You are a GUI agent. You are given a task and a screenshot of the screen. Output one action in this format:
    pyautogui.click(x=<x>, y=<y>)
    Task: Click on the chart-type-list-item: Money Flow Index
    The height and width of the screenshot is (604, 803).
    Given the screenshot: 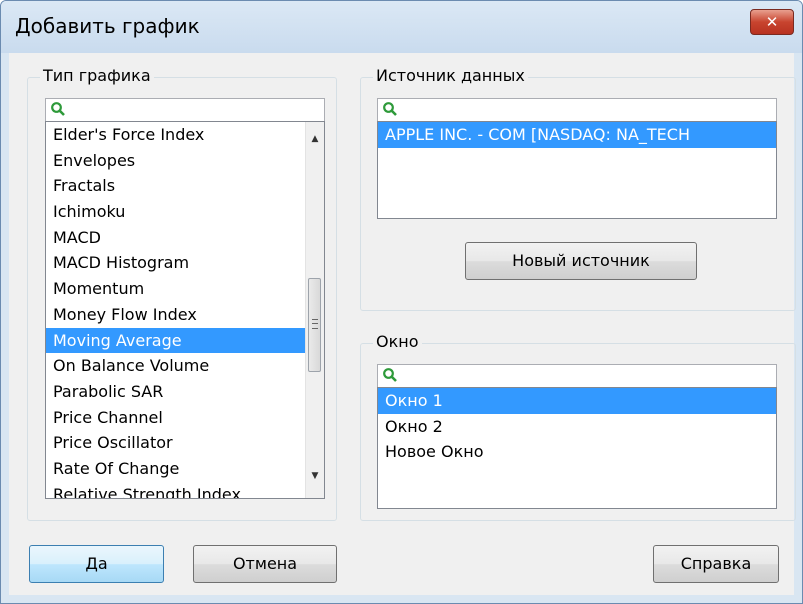 What is the action you would take?
    pyautogui.click(x=185, y=315)
    